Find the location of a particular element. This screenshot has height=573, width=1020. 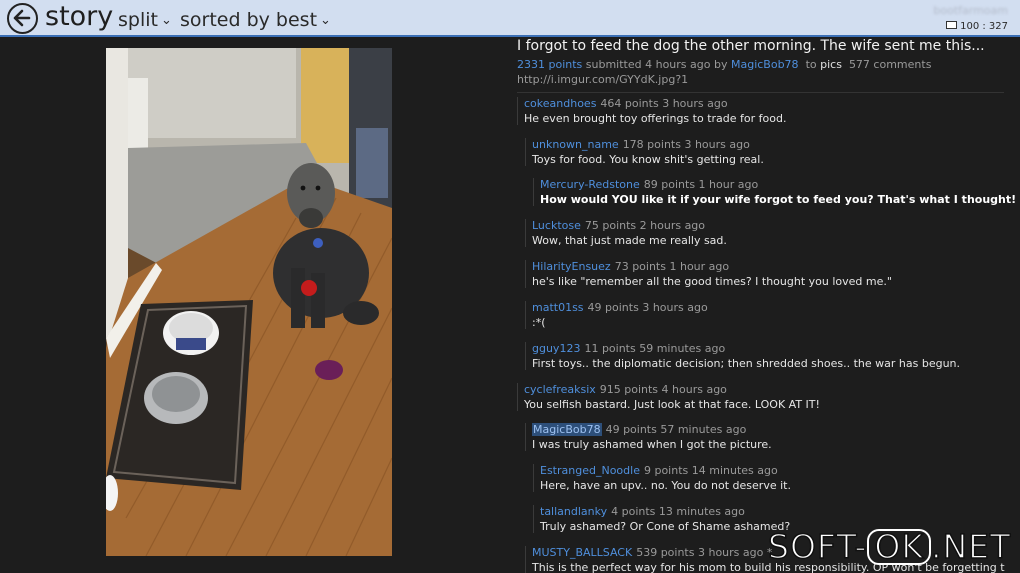

comment-author: cokeandhoes is located at coordinates (560, 103).